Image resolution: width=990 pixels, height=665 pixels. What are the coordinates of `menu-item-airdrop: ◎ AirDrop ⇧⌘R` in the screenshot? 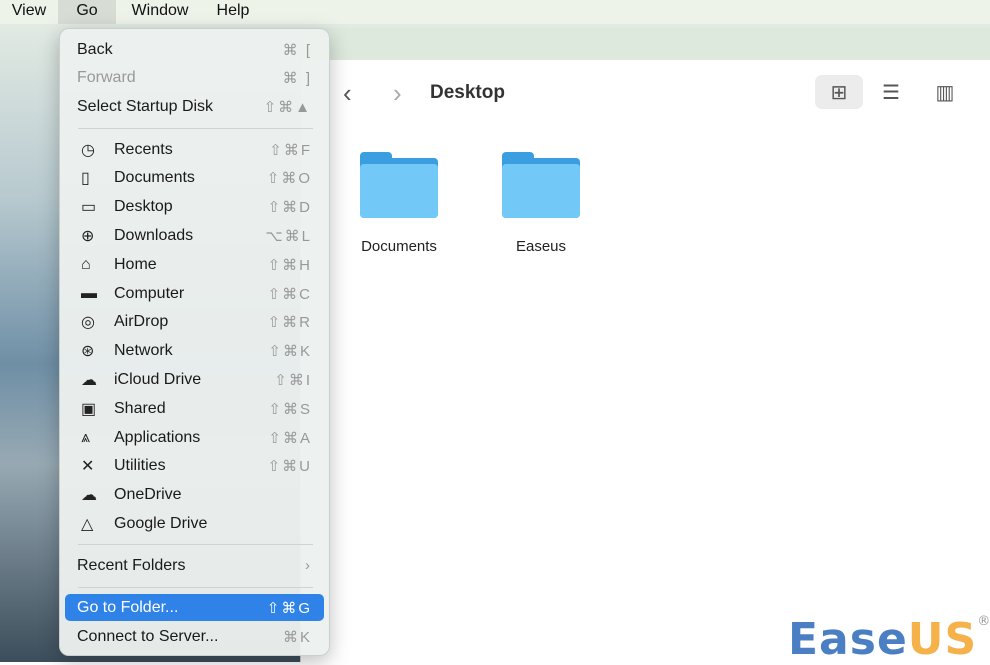 It's located at (194, 322).